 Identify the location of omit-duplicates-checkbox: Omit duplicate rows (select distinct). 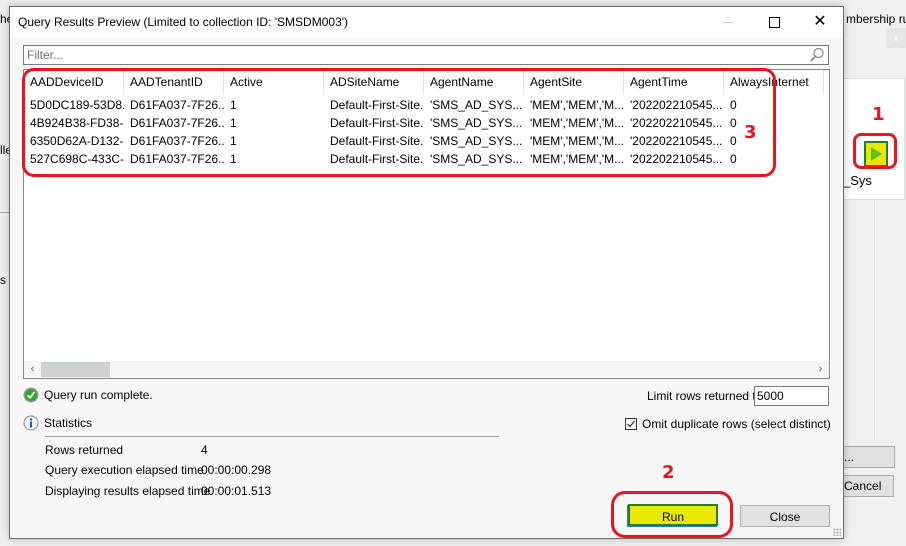
(728, 424).